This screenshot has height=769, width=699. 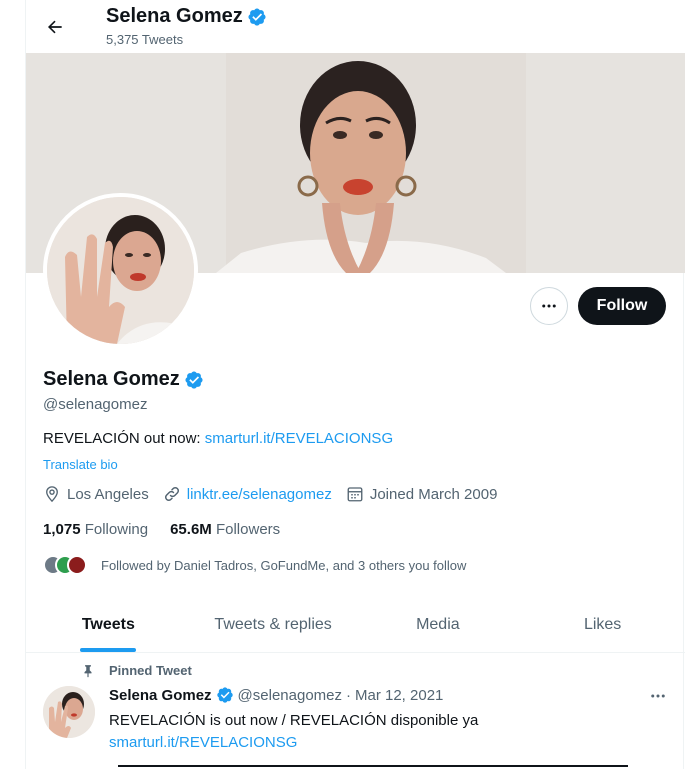 I want to click on website-item: linktr.ee/selenagomez, so click(x=247, y=494).